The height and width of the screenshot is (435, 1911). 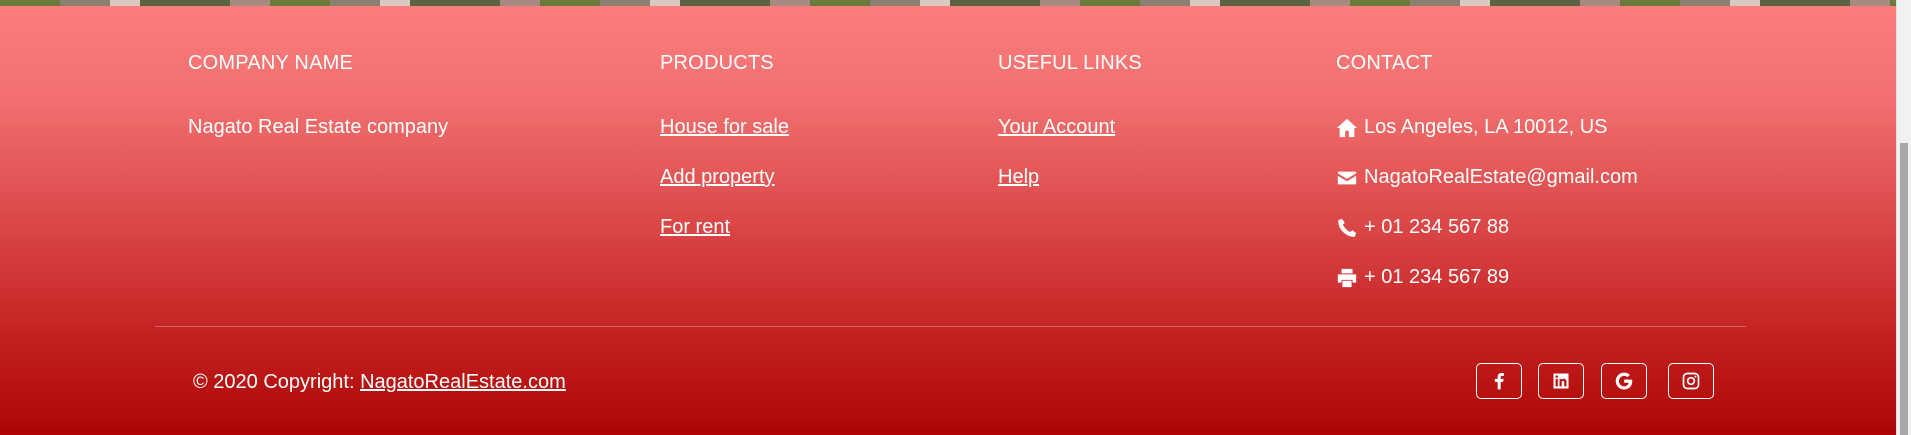 What do you see at coordinates (695, 227) in the screenshot?
I see `for-rent-link: For rent` at bounding box center [695, 227].